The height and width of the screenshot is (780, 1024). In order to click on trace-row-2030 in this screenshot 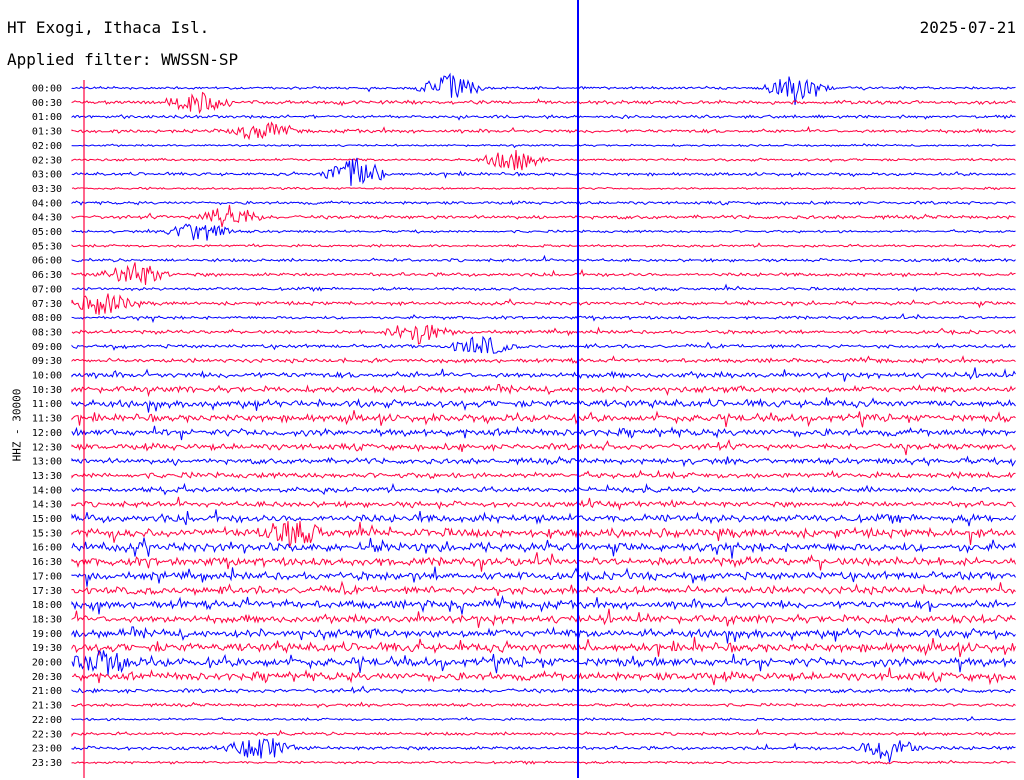, I will do `click(543, 676)`.